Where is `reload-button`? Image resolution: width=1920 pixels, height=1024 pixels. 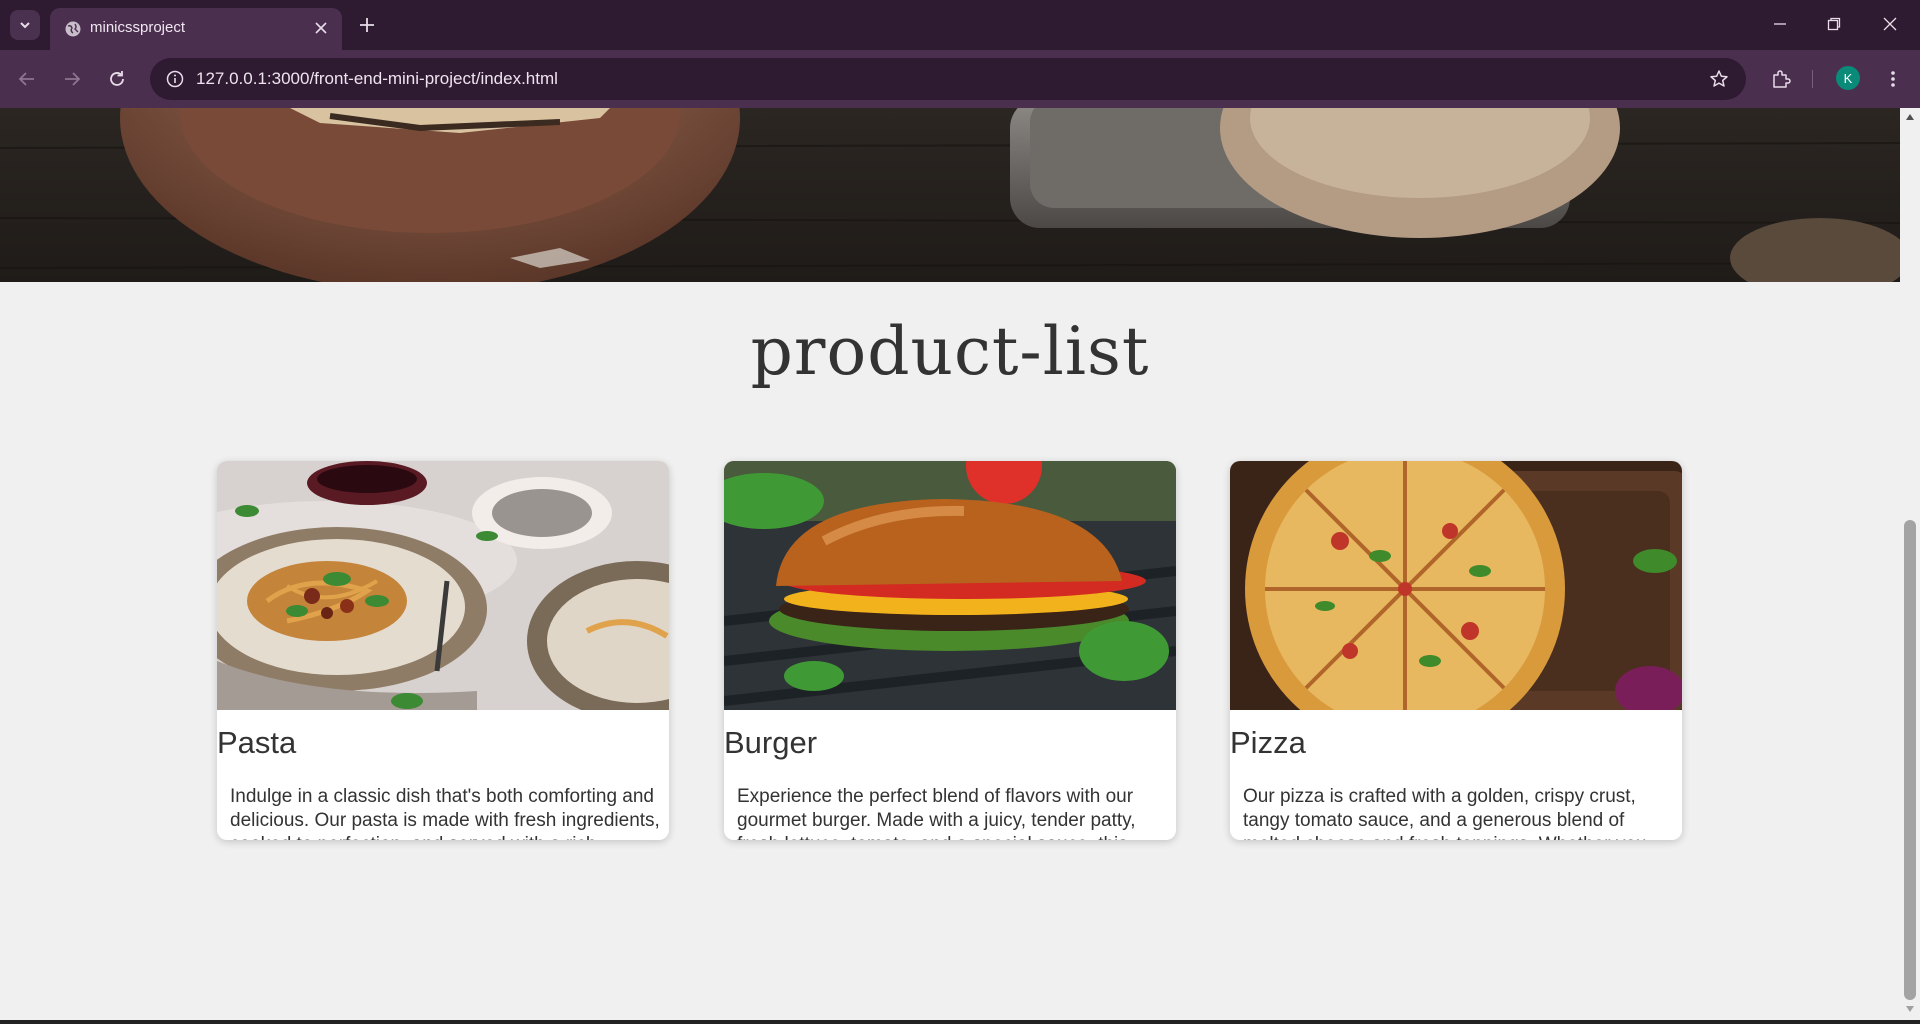 reload-button is located at coordinates (117, 79).